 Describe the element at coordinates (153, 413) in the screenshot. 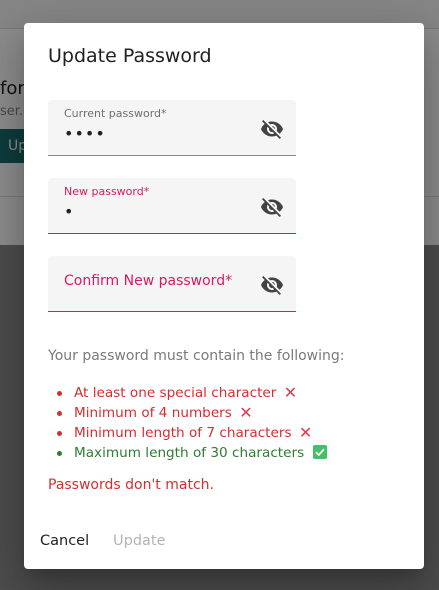

I see `requirement-text: Minimum of 4 numbers` at that location.